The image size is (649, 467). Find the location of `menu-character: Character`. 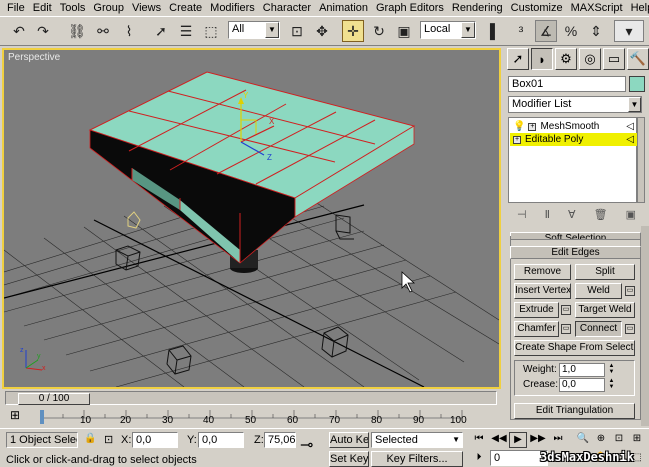

menu-character: Character is located at coordinates (287, 8).